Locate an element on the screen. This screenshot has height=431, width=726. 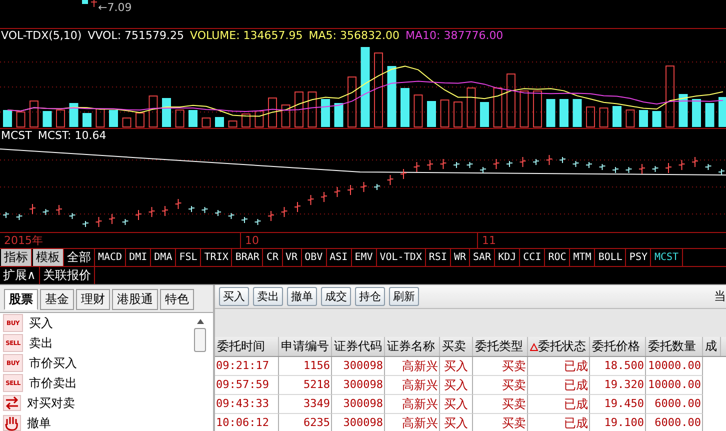
table-cell: 19.100 is located at coordinates (618, 422).